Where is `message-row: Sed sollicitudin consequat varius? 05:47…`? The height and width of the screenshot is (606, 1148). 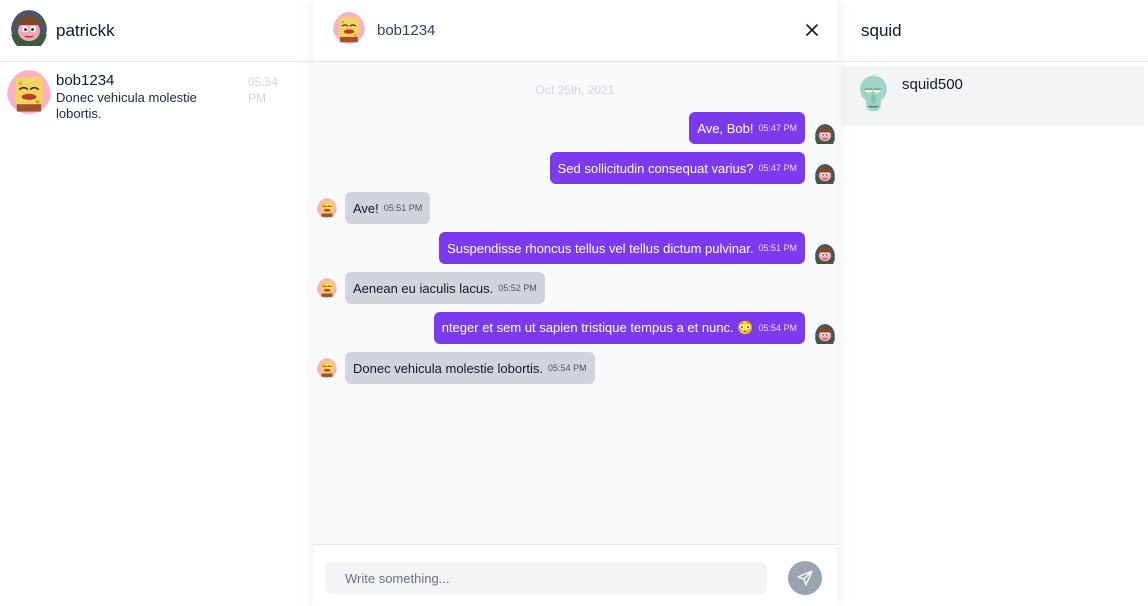 message-row: Sed sollicitudin consequat varius? 05:47… is located at coordinates (575, 168).